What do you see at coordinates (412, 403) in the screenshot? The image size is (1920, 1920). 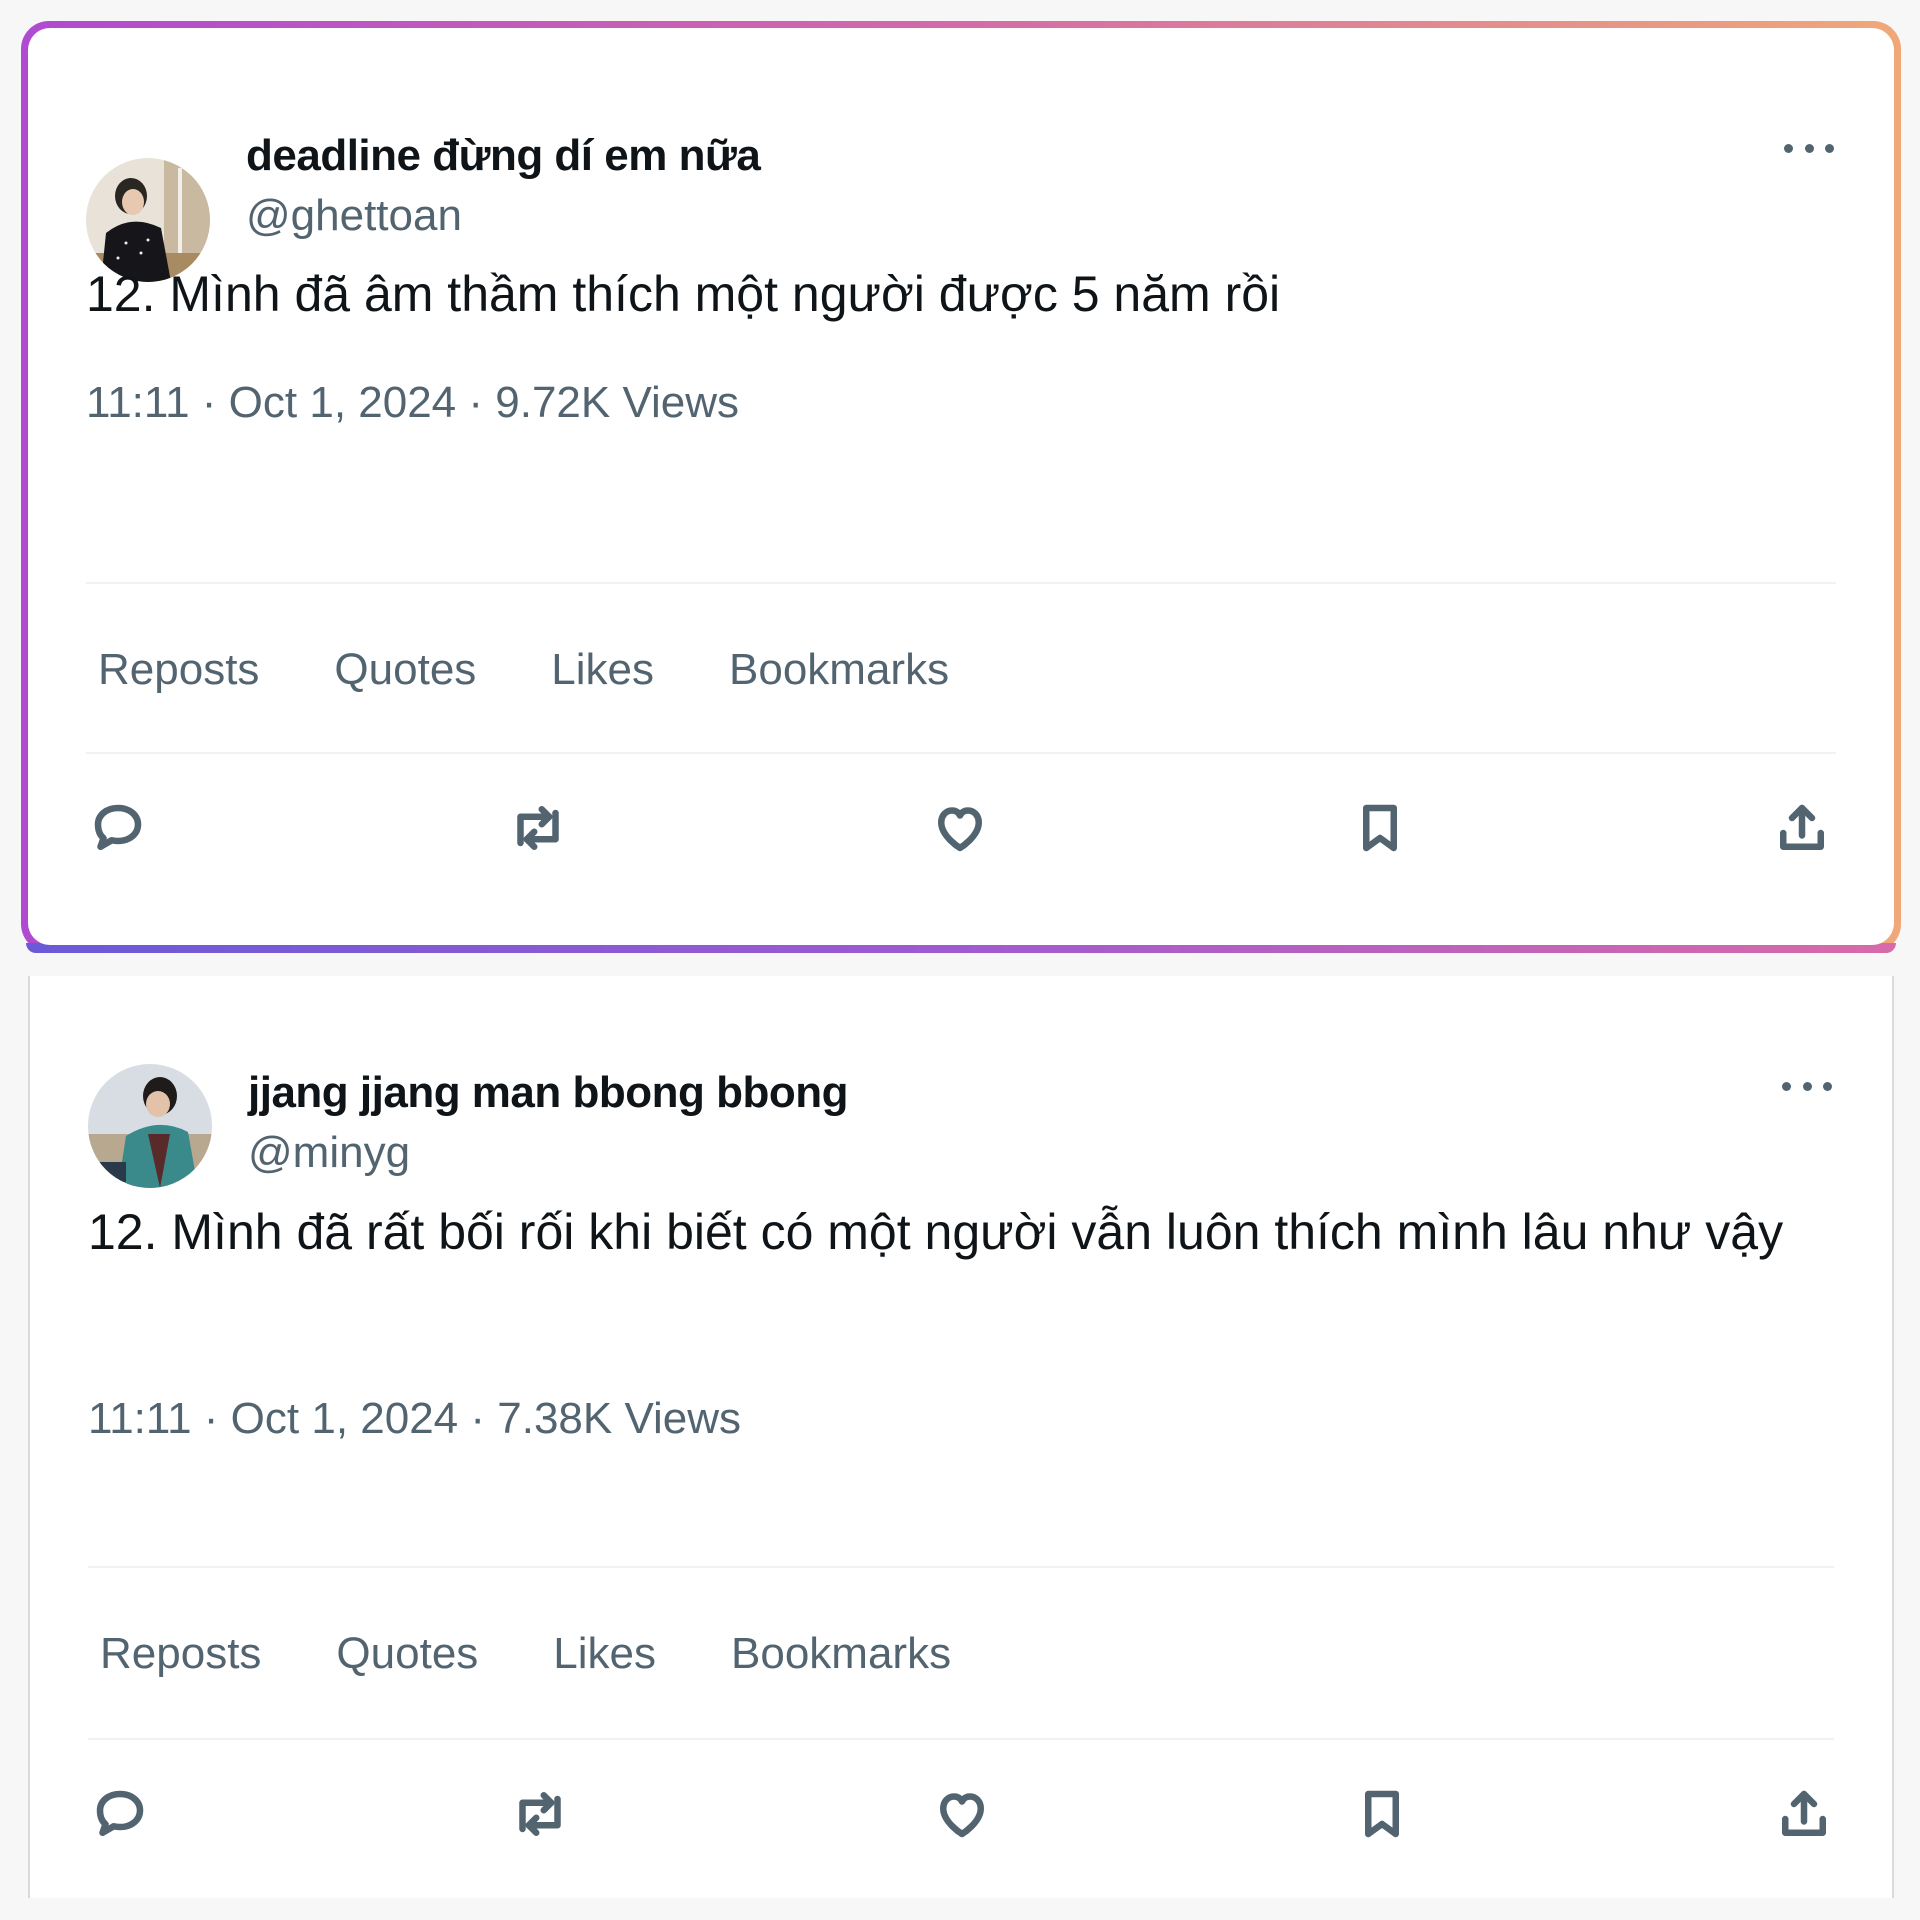 I see `tweet-meta: 11:11 · Oct 1, 2024 · 9.72K Views` at bounding box center [412, 403].